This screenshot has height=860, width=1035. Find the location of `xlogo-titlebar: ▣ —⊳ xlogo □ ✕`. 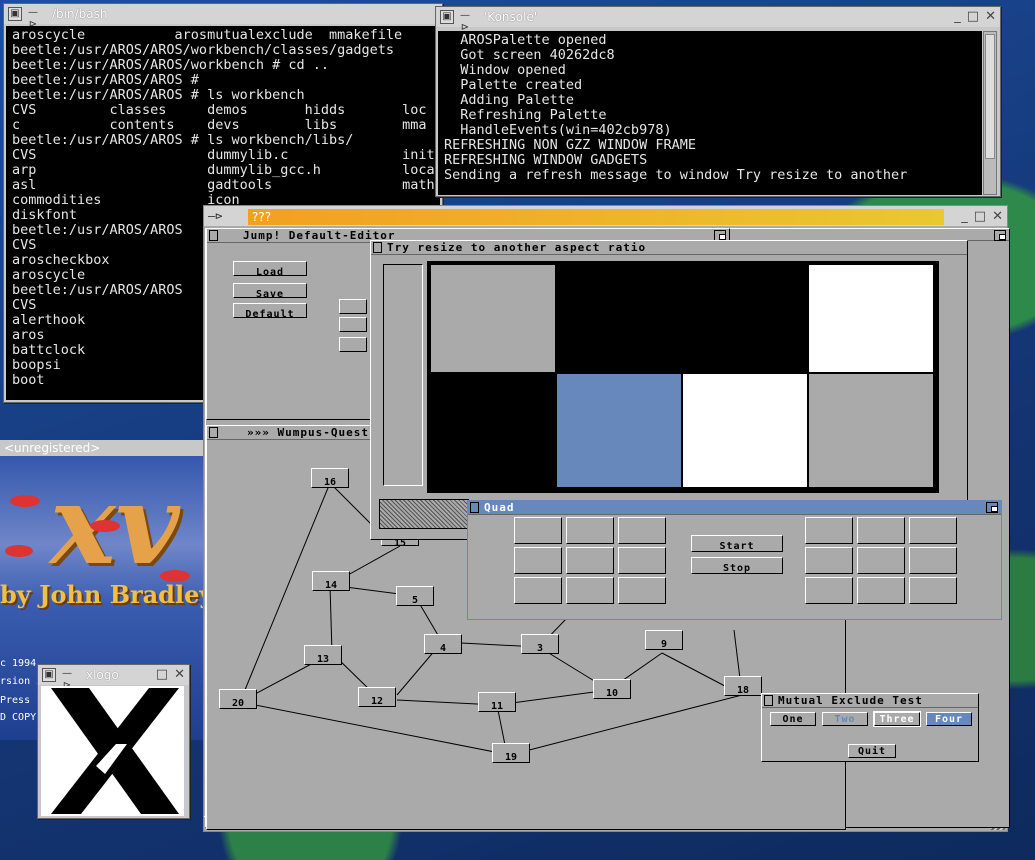

xlogo-titlebar: ▣ —⊳ xlogo □ ✕ is located at coordinates (113, 678).